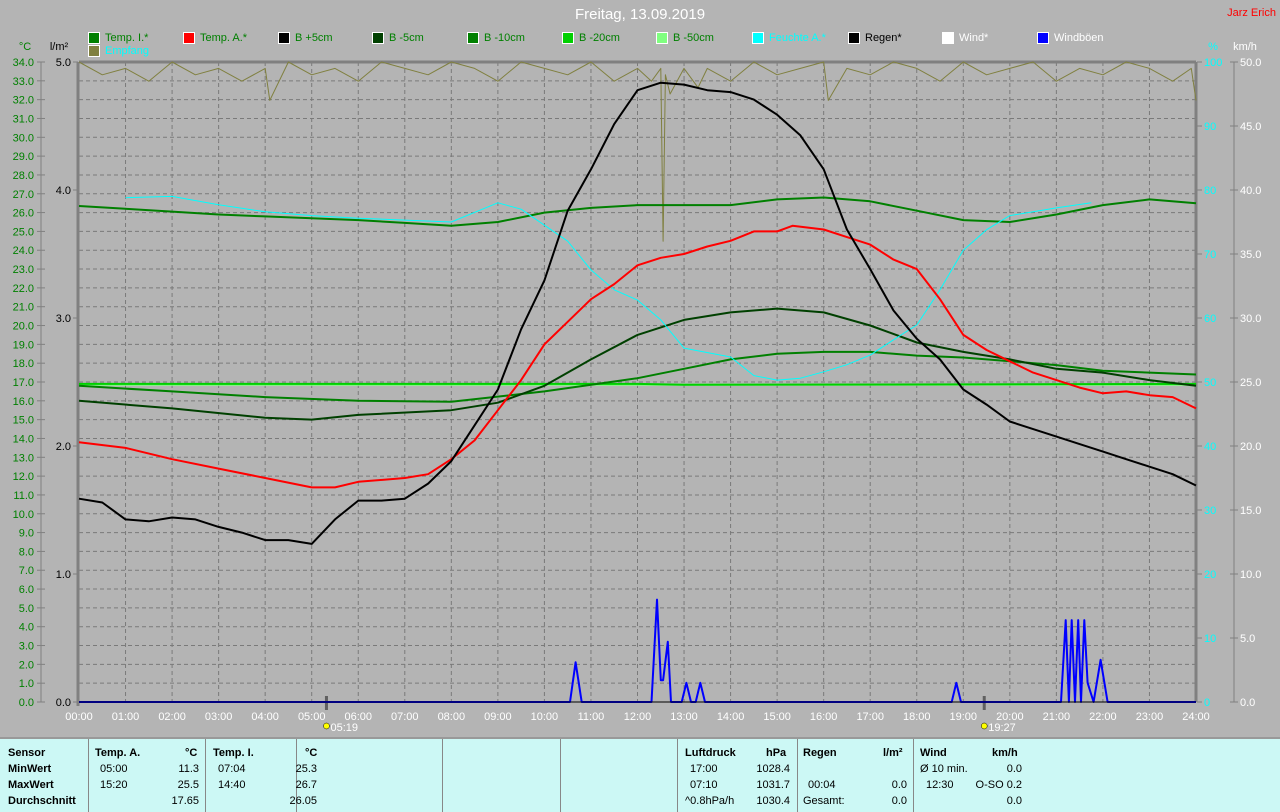 The image size is (1280, 812). What do you see at coordinates (405, 717) in the screenshot?
I see `x-tick-label: 07:00` at bounding box center [405, 717].